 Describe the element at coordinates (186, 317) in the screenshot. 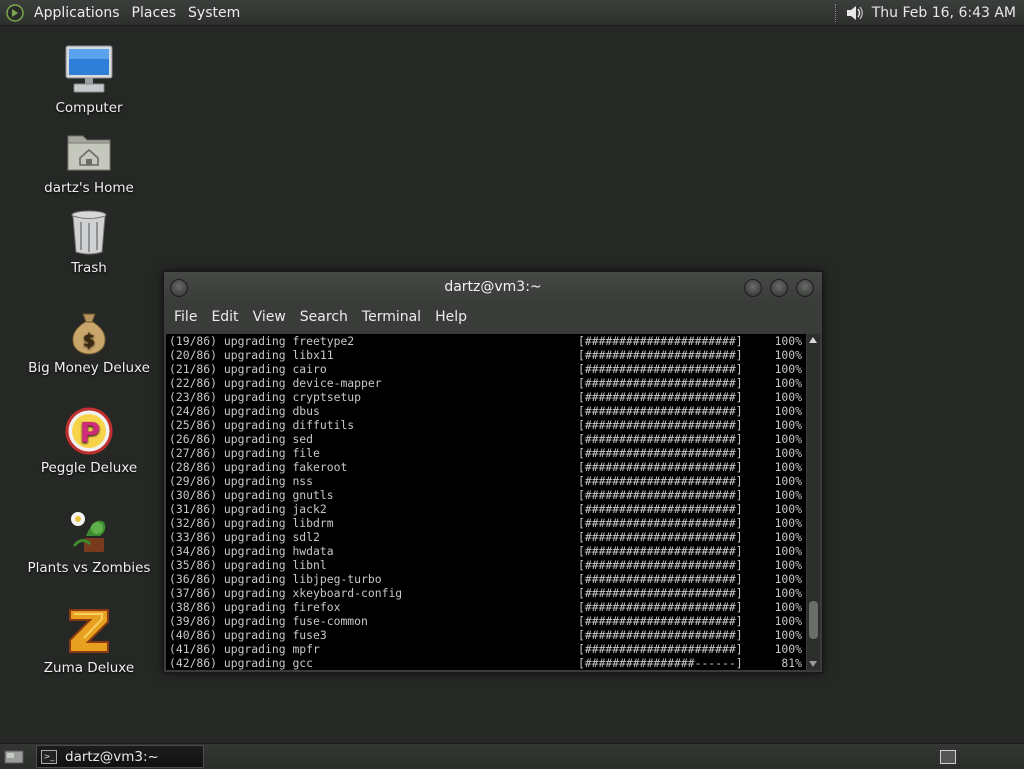

I see `menu-file: File` at that location.